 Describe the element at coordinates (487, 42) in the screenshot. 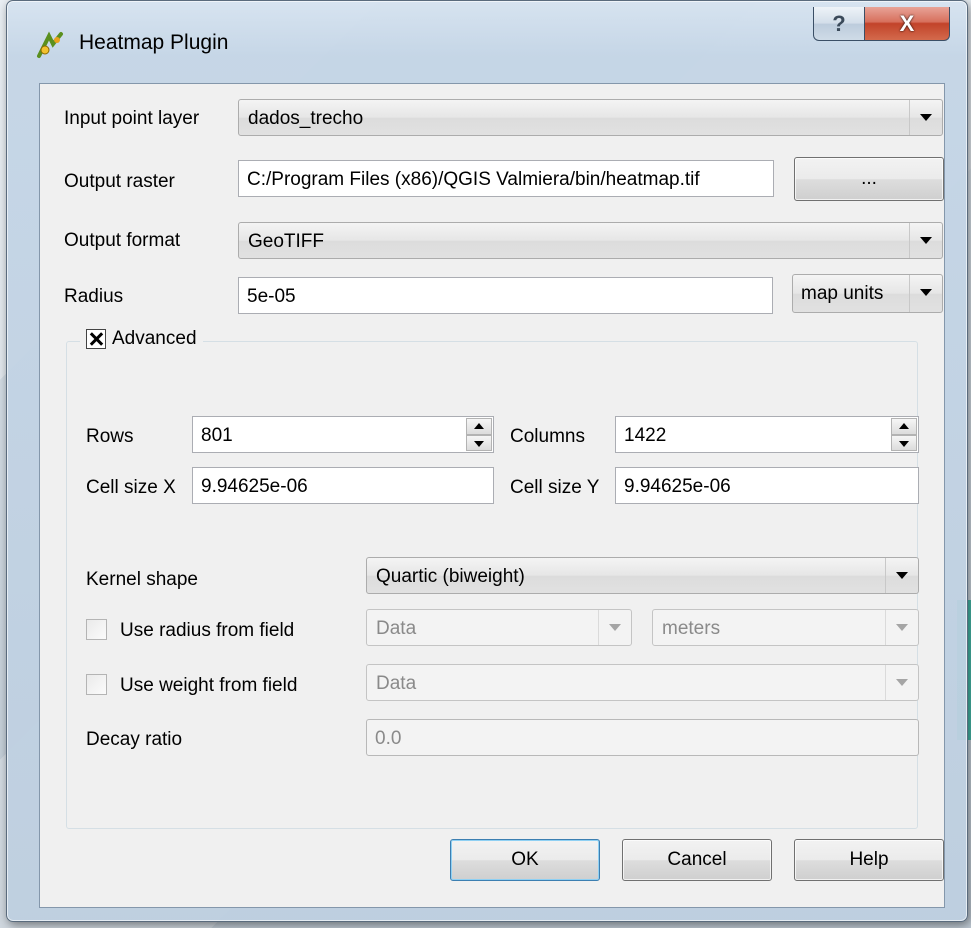

I see `title-bar: Heatmap Plugin ? X` at that location.